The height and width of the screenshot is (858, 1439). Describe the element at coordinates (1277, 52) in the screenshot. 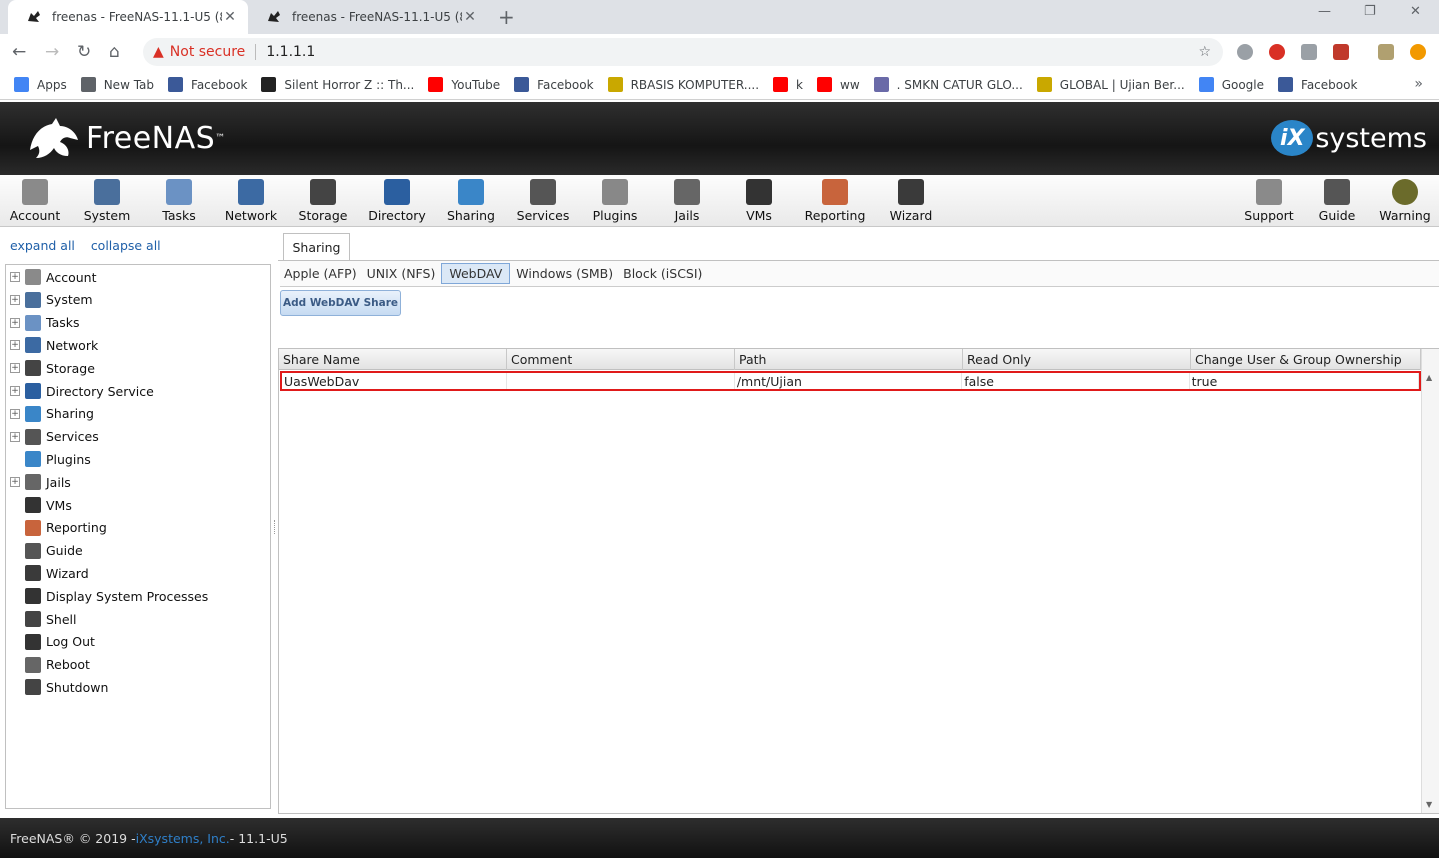

I see `adblock-extension-icon` at that location.